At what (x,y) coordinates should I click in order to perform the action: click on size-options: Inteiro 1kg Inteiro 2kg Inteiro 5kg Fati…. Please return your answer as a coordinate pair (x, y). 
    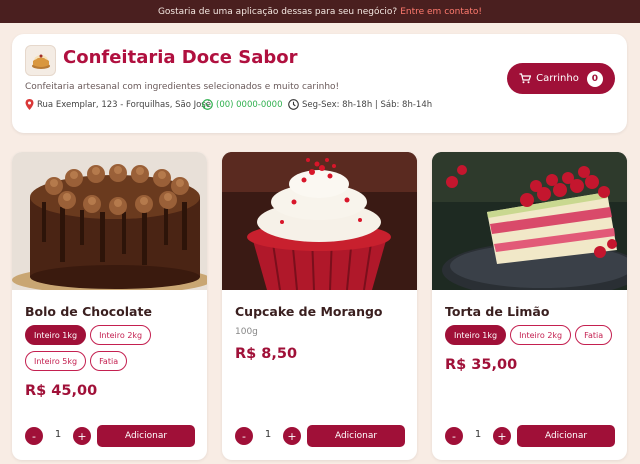
    Looking at the image, I should click on (112, 348).